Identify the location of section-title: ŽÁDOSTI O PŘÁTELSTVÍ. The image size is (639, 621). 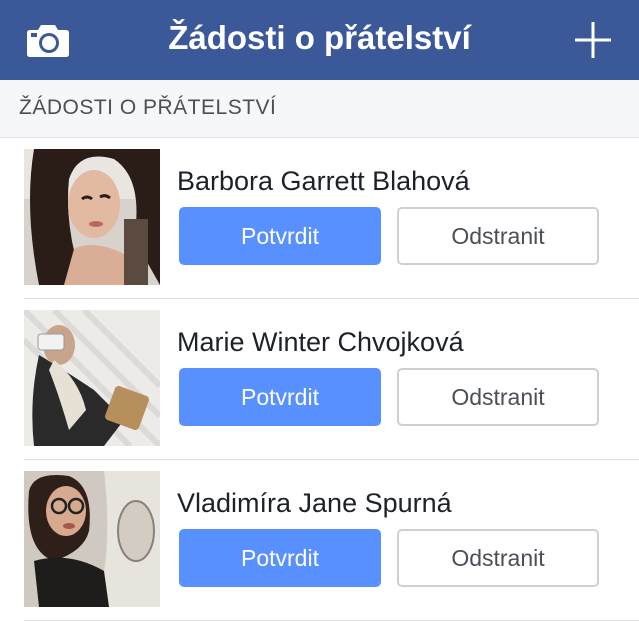
(148, 107).